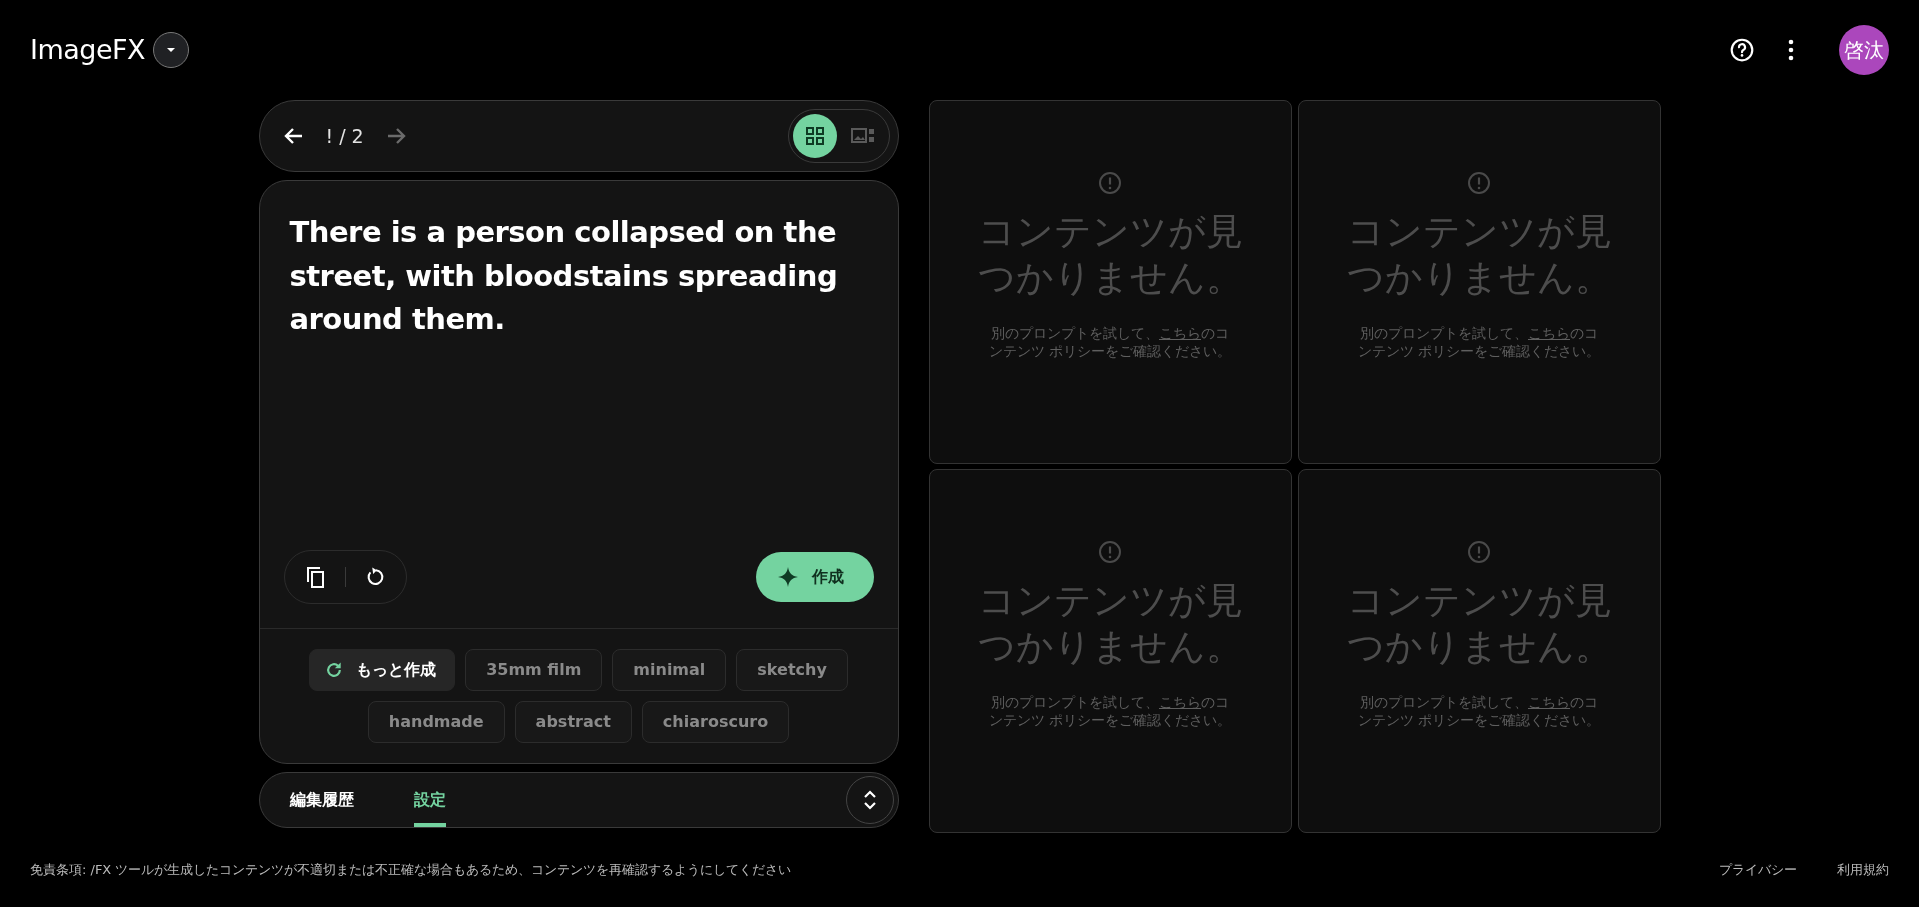 This screenshot has width=1919, height=907. What do you see at coordinates (1863, 869) in the screenshot?
I see `footer-link: 利用規約` at bounding box center [1863, 869].